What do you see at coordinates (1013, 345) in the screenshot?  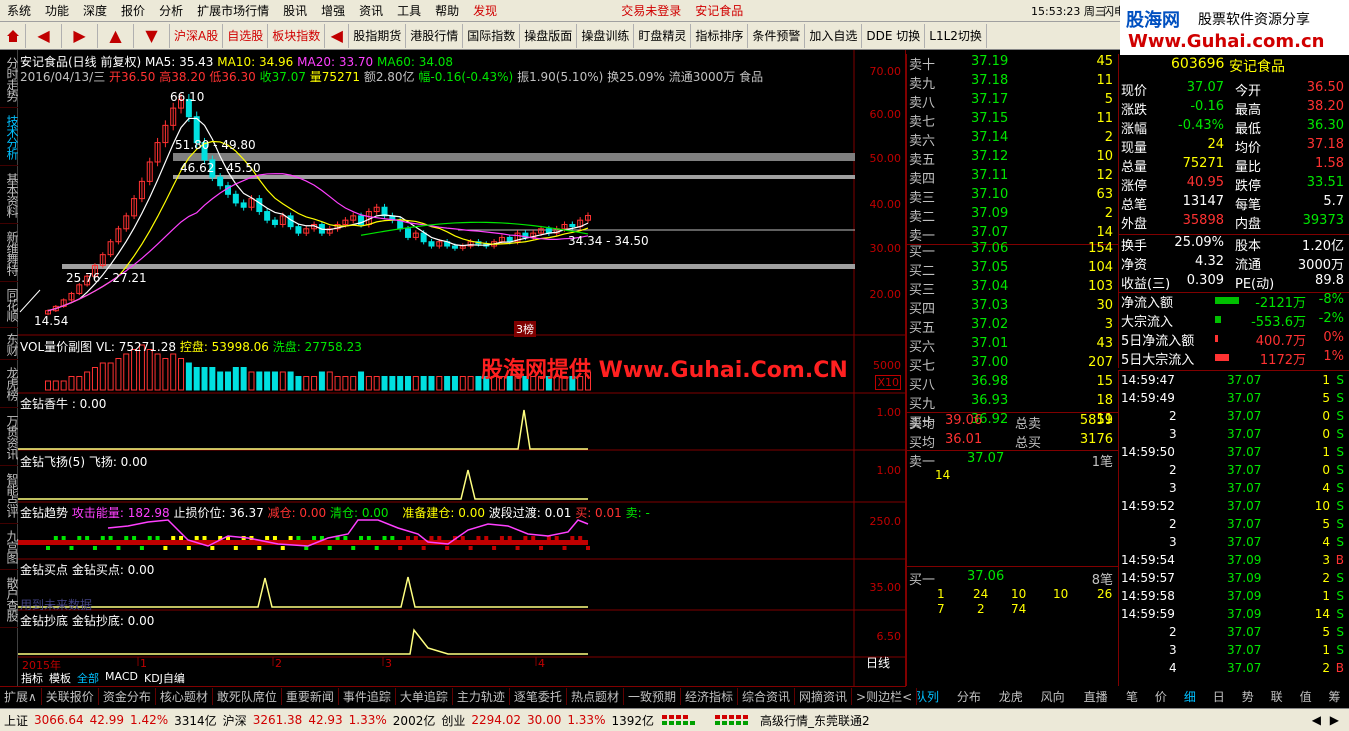 I see `bid-row: 买六 37.01 43` at bounding box center [1013, 345].